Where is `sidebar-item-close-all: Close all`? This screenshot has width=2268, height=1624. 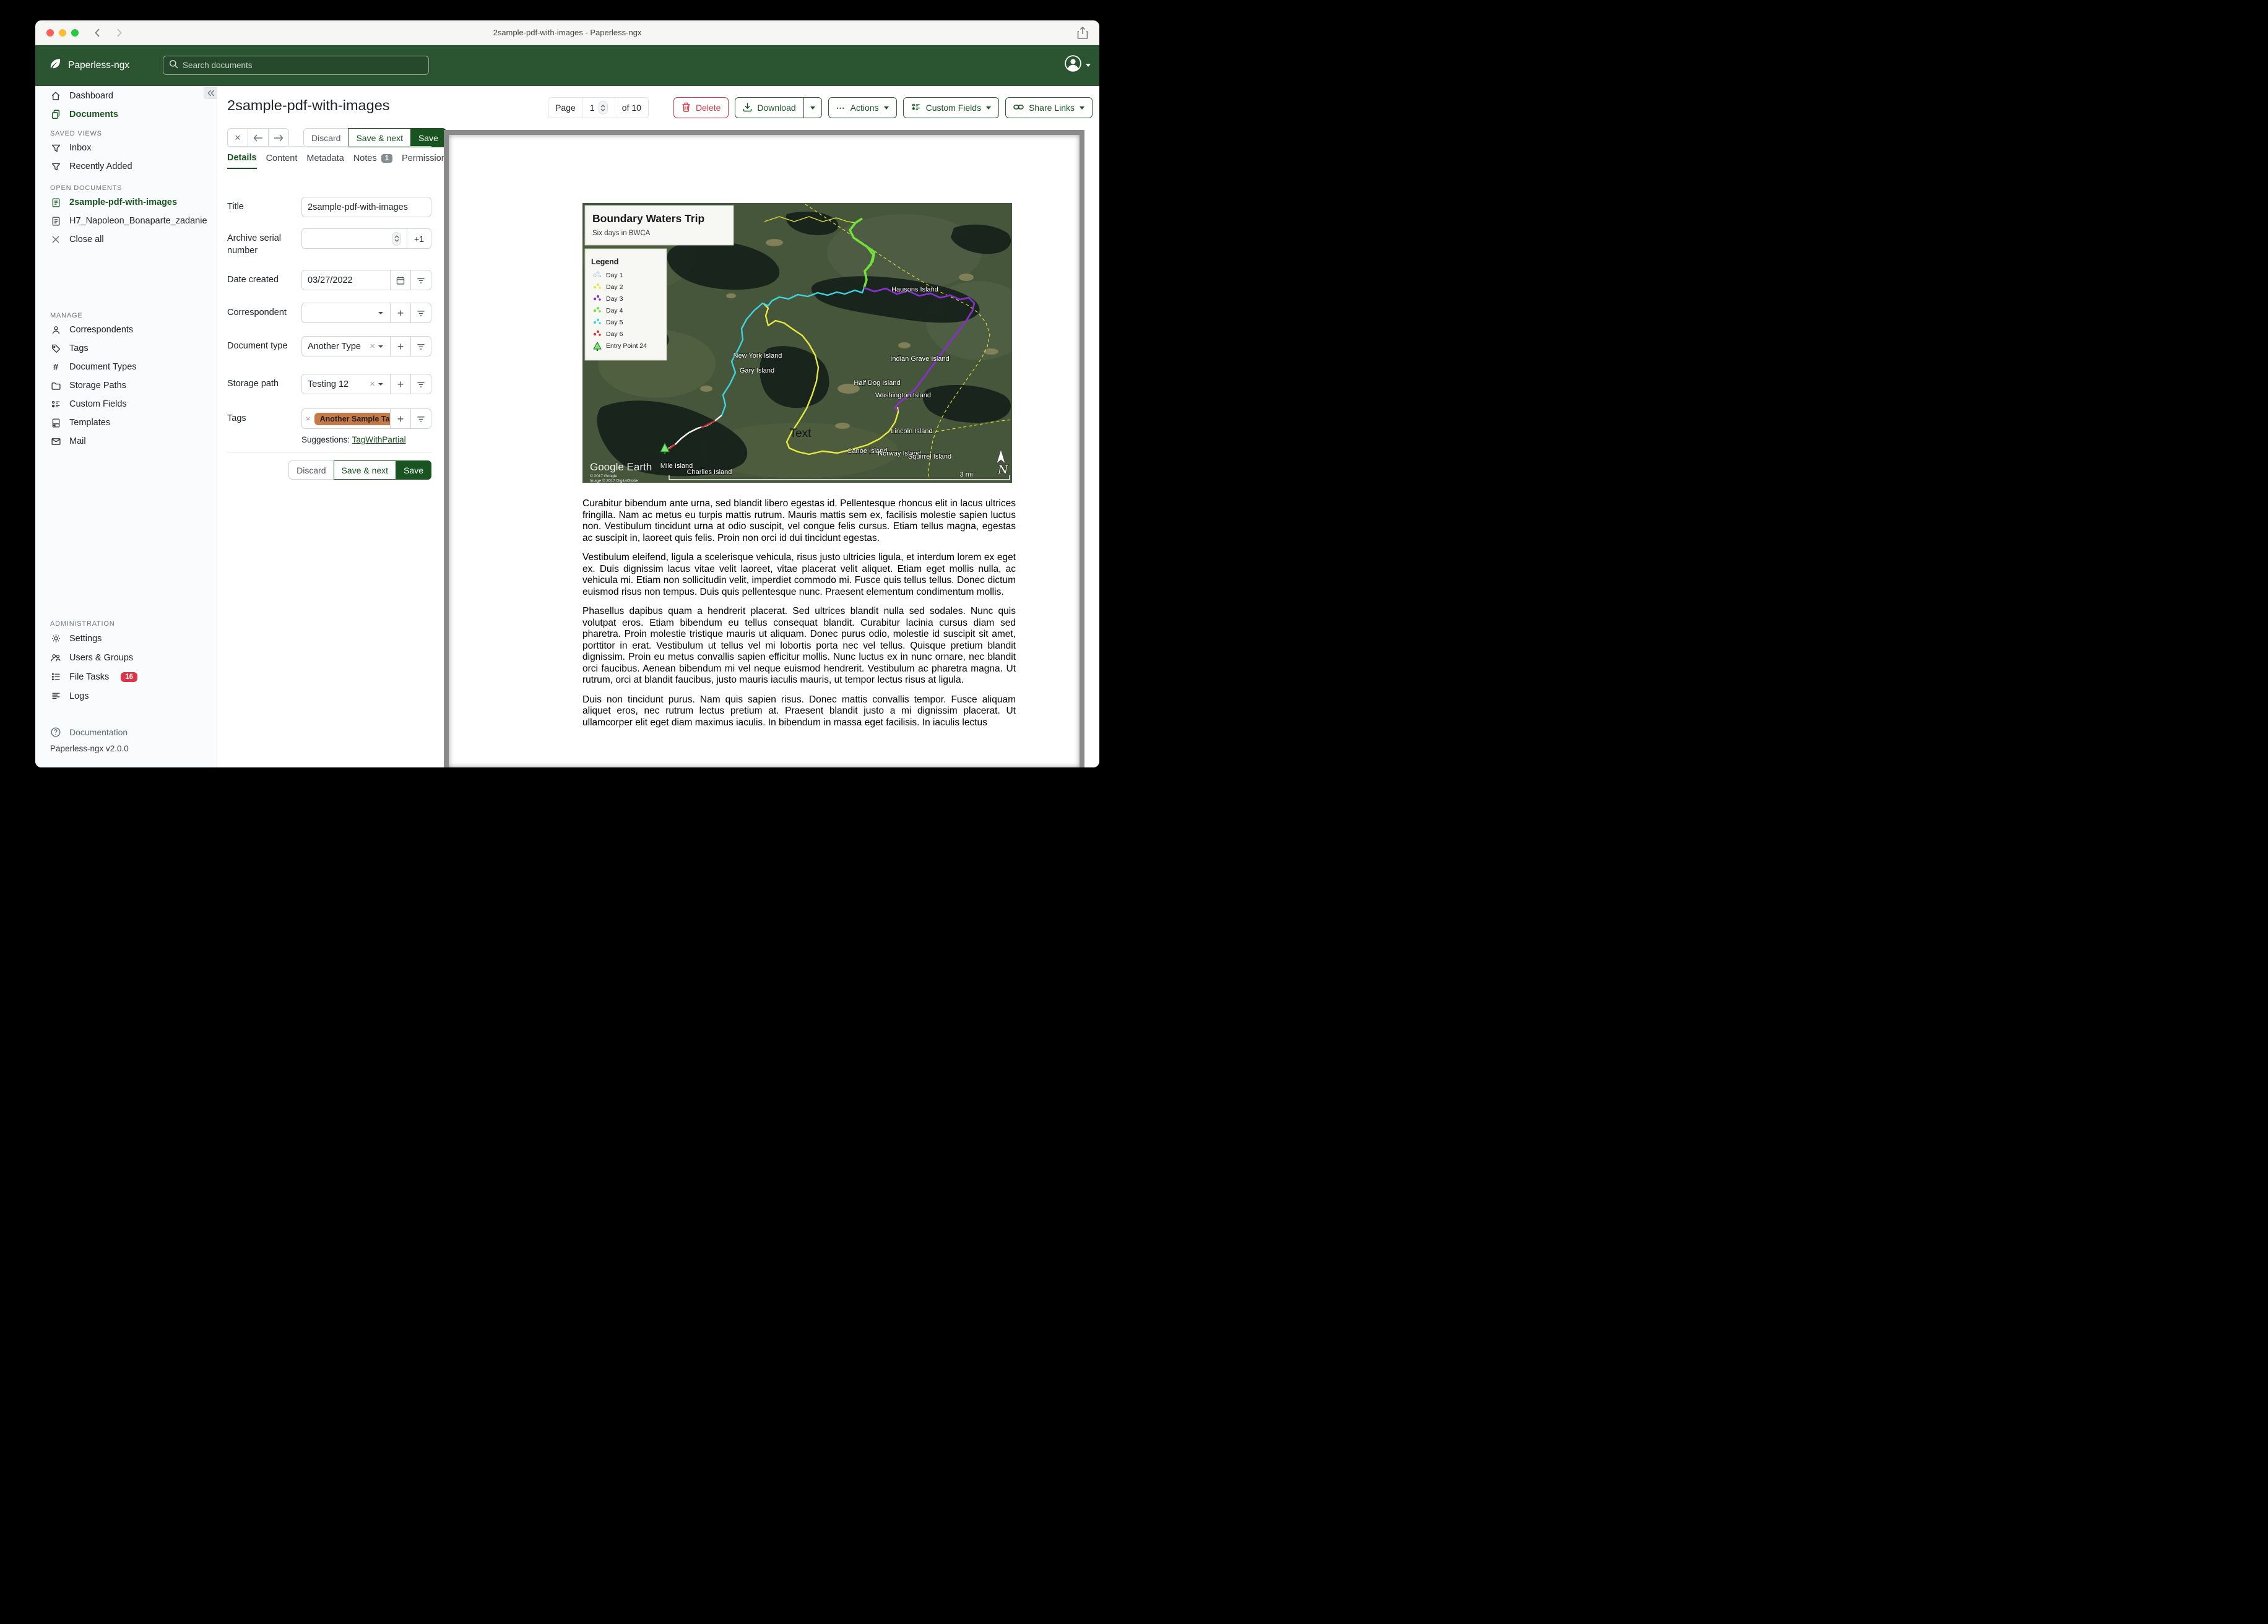
sidebar-item-close-all: Close all is located at coordinates (126, 239).